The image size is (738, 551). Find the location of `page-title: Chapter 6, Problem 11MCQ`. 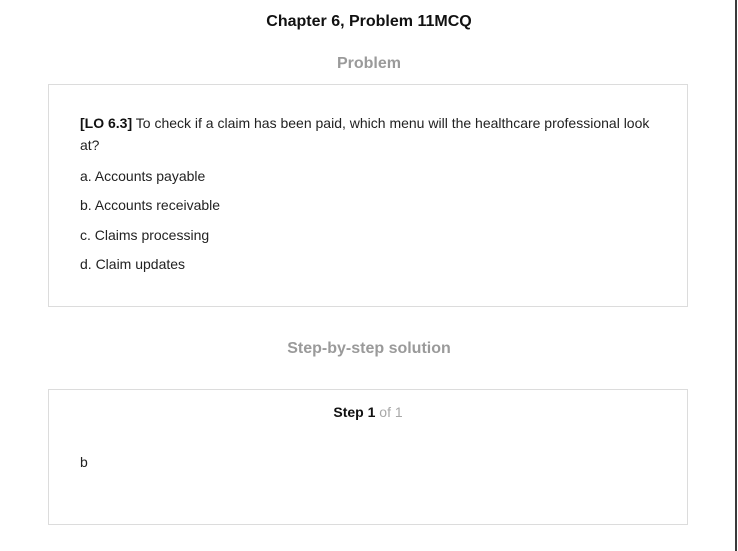

page-title: Chapter 6, Problem 11MCQ is located at coordinates (369, 21).